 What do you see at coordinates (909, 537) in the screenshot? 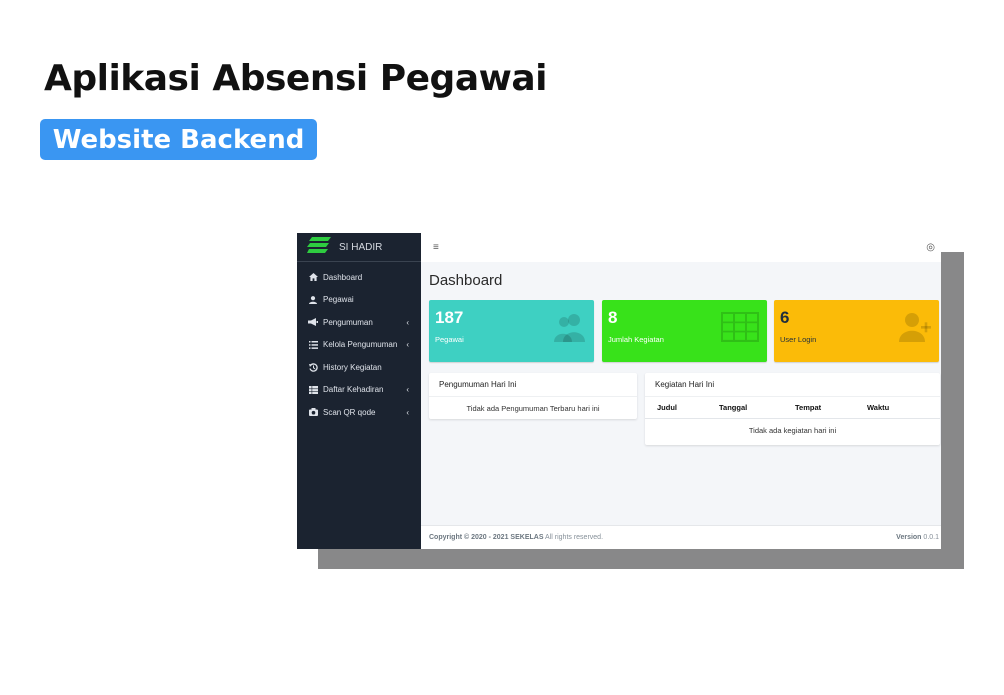
I see `version-label: Version` at bounding box center [909, 537].